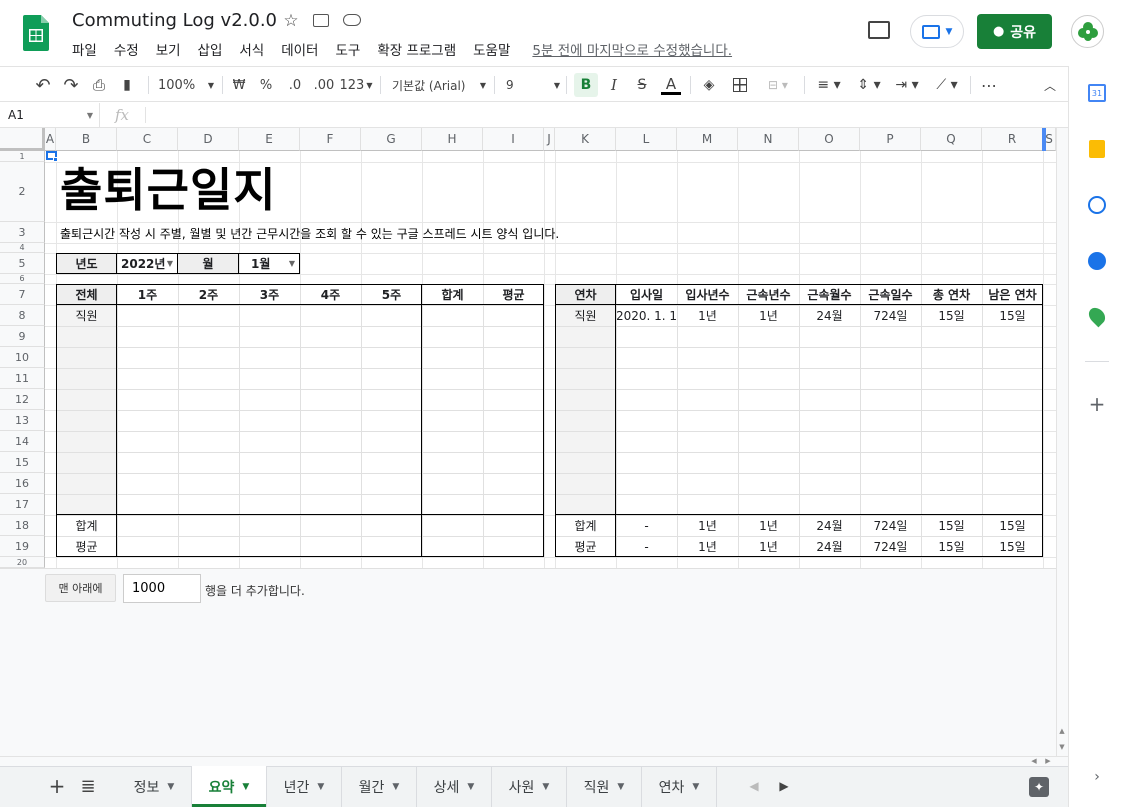 This screenshot has height=807, width=1124. I want to click on add-rows-button: 맨 아래에, so click(80, 588).